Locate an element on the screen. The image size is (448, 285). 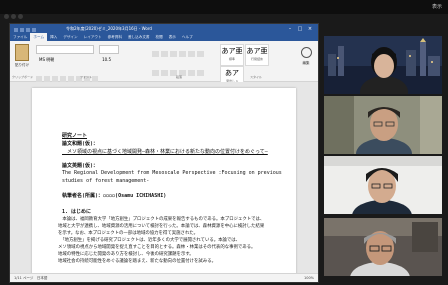
font-name-field: MS 明朝 is located at coordinates (65, 53).